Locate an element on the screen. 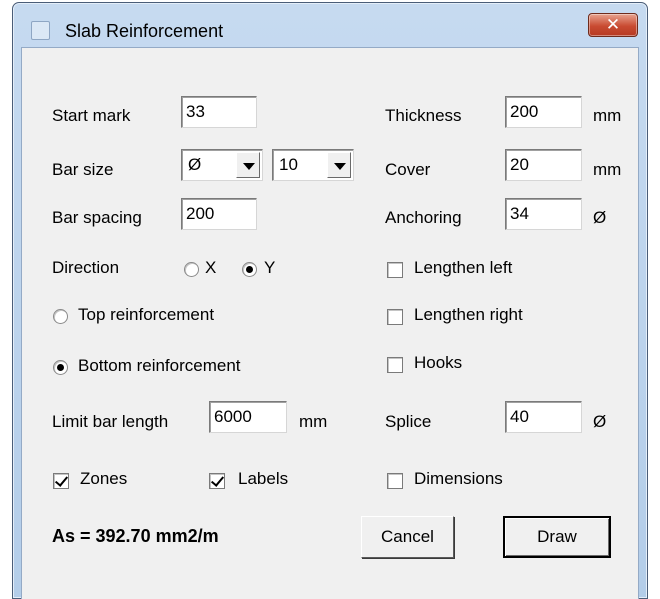 This screenshot has height=599, width=660. bar-spacing-label: Bar spacing is located at coordinates (97, 217).